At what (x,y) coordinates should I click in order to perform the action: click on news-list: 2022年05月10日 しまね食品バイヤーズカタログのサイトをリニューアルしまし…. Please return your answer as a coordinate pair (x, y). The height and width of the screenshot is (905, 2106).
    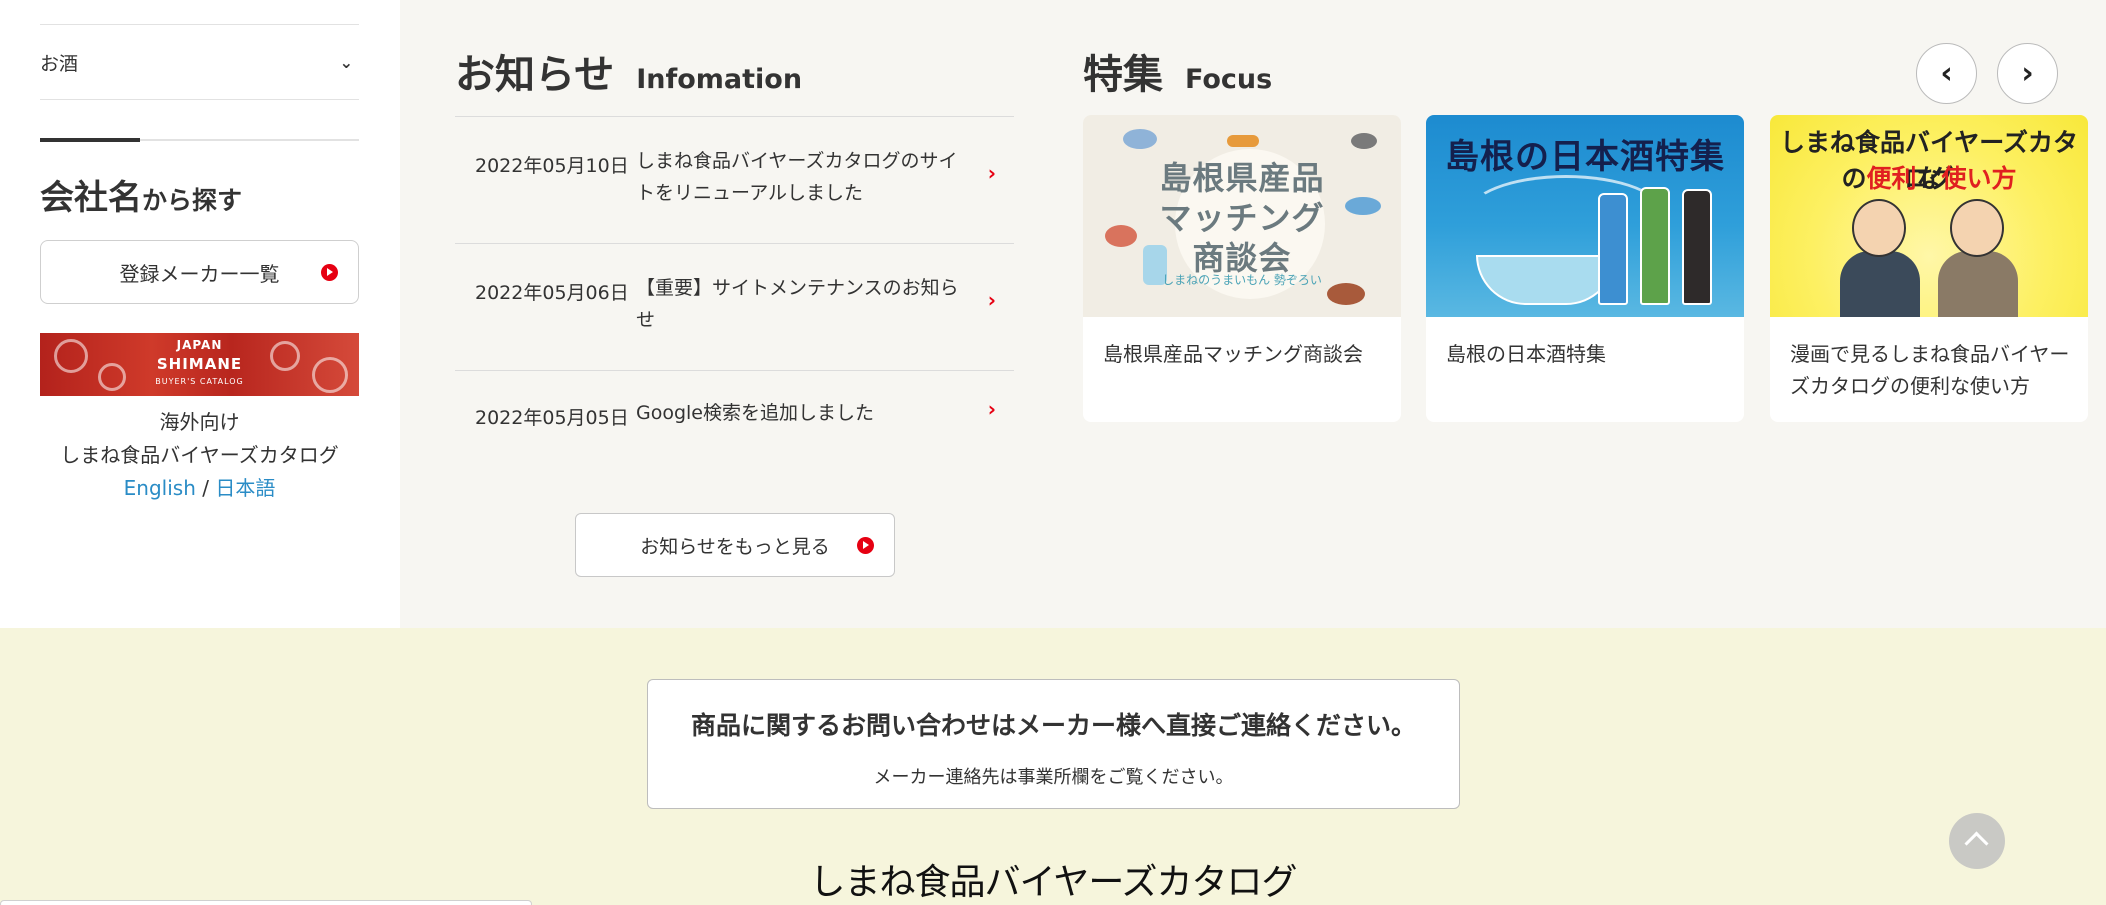
    Looking at the image, I should click on (734, 289).